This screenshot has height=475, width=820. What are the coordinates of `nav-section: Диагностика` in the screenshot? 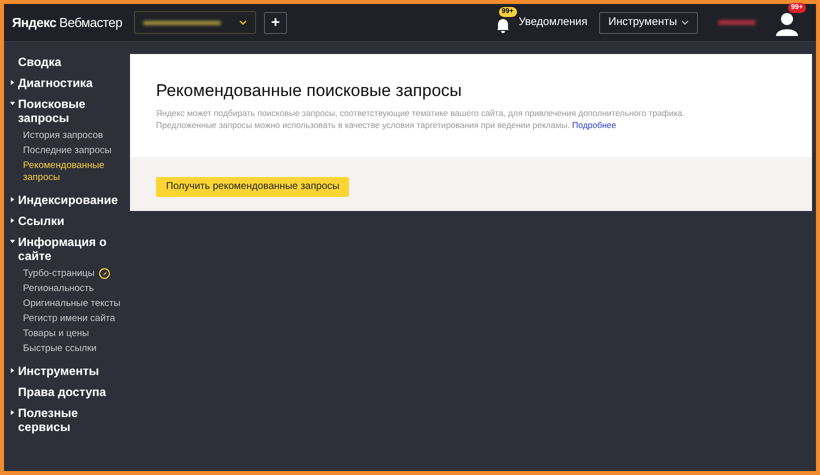 It's located at (68, 83).